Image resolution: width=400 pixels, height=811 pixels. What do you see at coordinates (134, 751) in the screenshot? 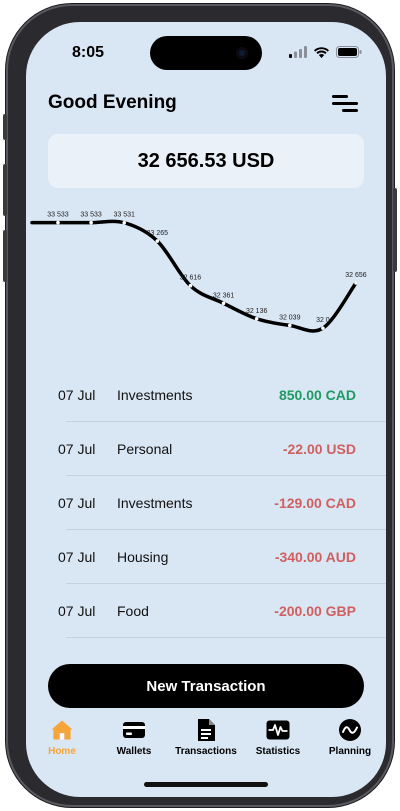
I see `tab-label: Wallets` at bounding box center [134, 751].